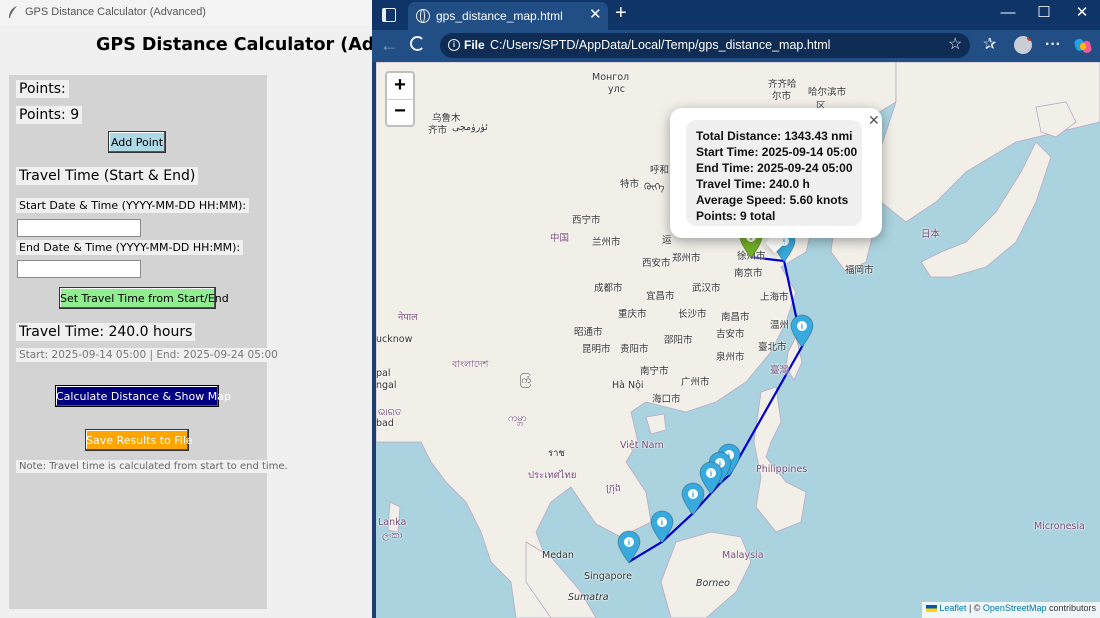  Describe the element at coordinates (874, 120) in the screenshot. I see `popup-close-icon: ✕` at that location.